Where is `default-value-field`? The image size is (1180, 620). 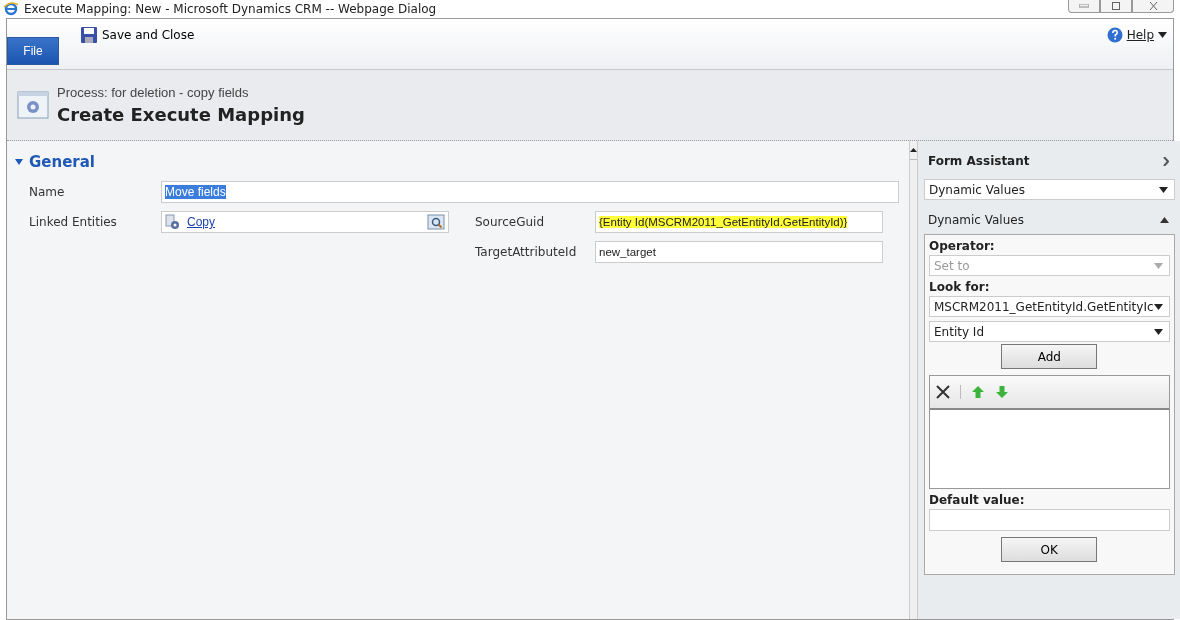 default-value-field is located at coordinates (1049, 520).